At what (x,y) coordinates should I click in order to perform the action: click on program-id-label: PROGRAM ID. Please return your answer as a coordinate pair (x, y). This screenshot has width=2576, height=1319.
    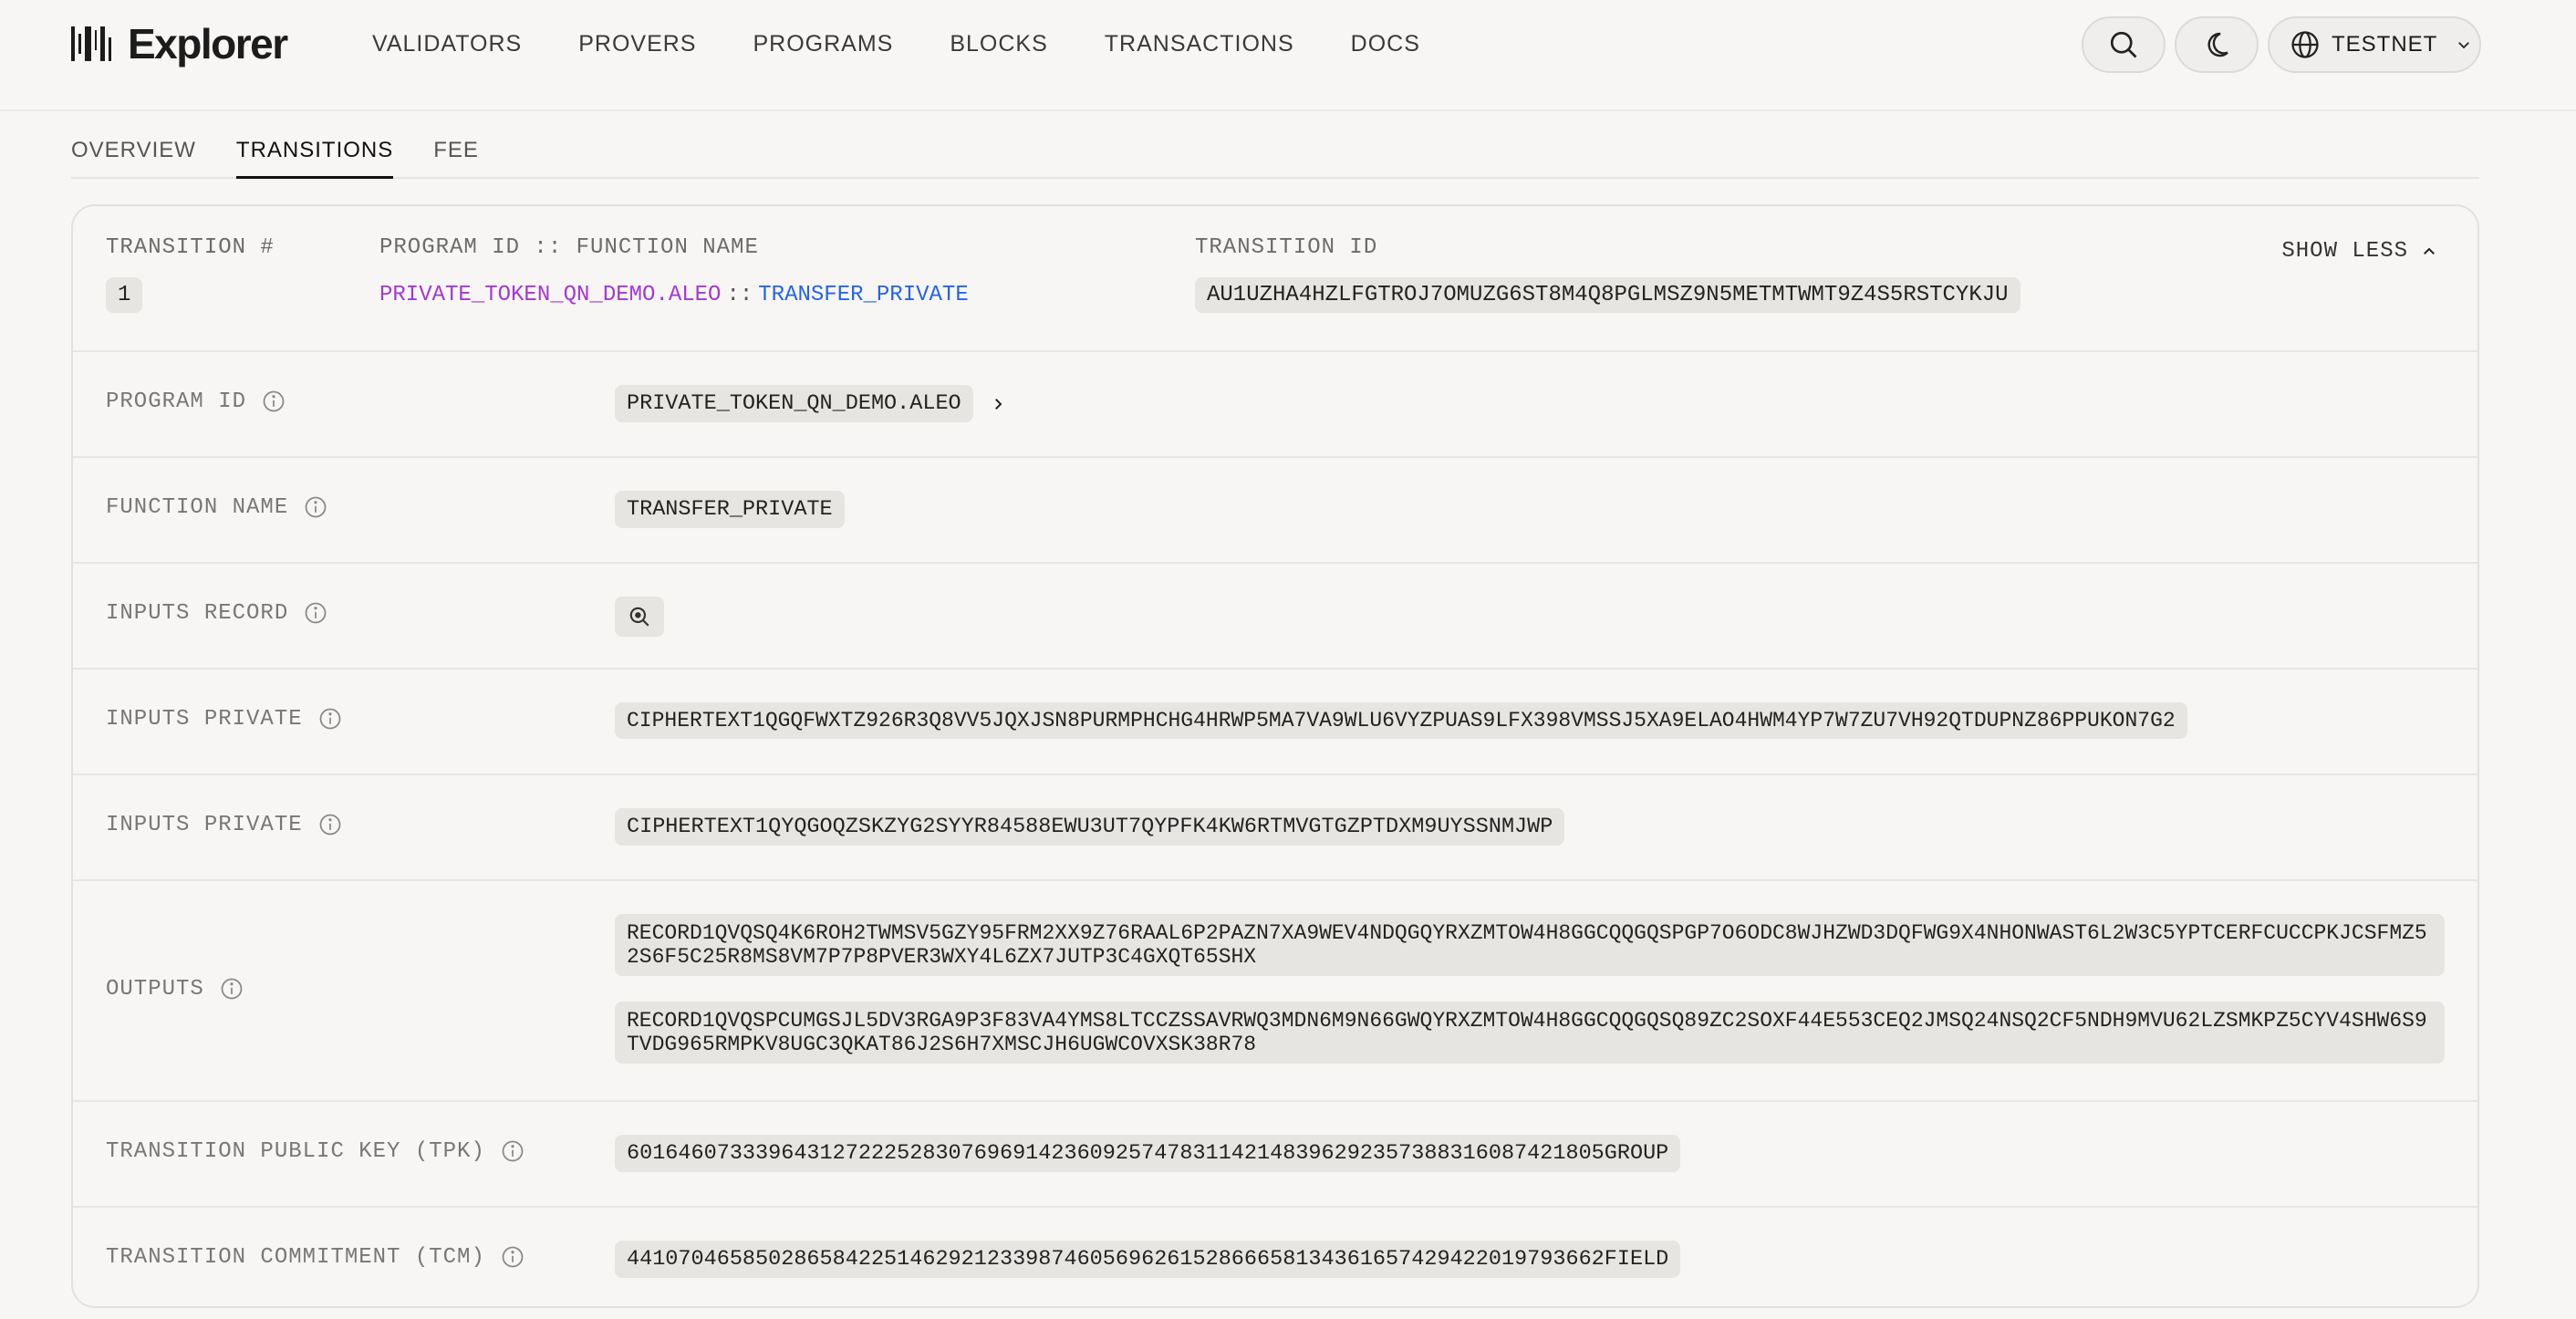
    Looking at the image, I should click on (196, 402).